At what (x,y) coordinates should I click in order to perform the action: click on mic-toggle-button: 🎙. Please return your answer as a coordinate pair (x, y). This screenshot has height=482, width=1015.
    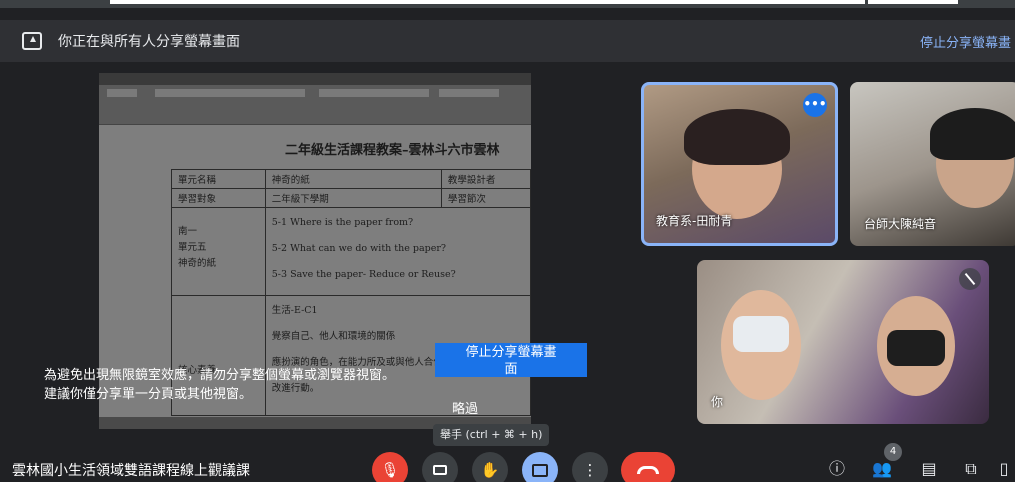
    Looking at the image, I should click on (390, 467).